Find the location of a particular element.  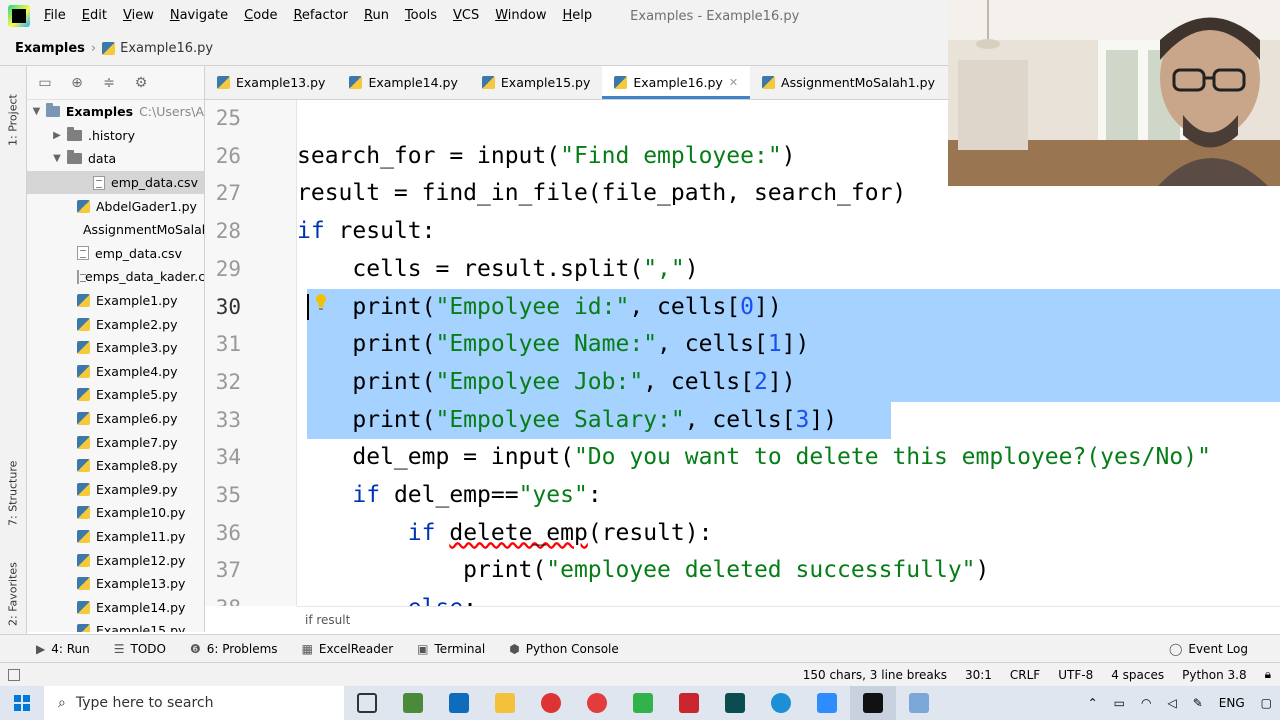

status-position: 30:1 is located at coordinates (978, 675).